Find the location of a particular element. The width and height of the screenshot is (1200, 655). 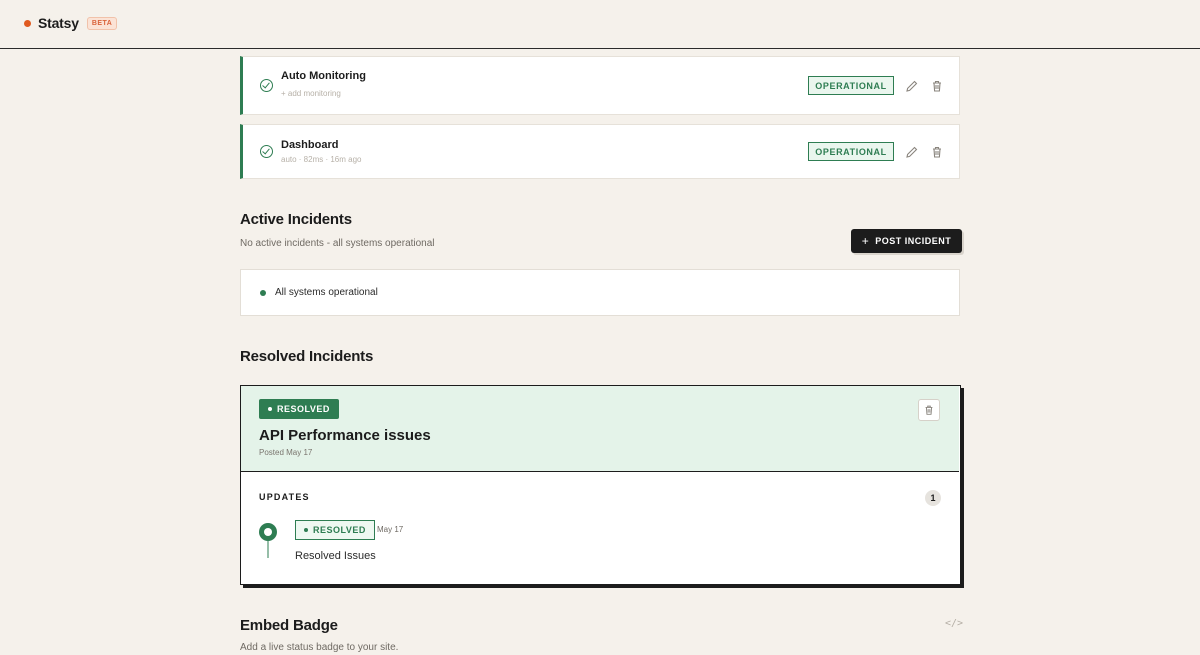

embed-badge-heading: Embed Badge is located at coordinates (289, 625).